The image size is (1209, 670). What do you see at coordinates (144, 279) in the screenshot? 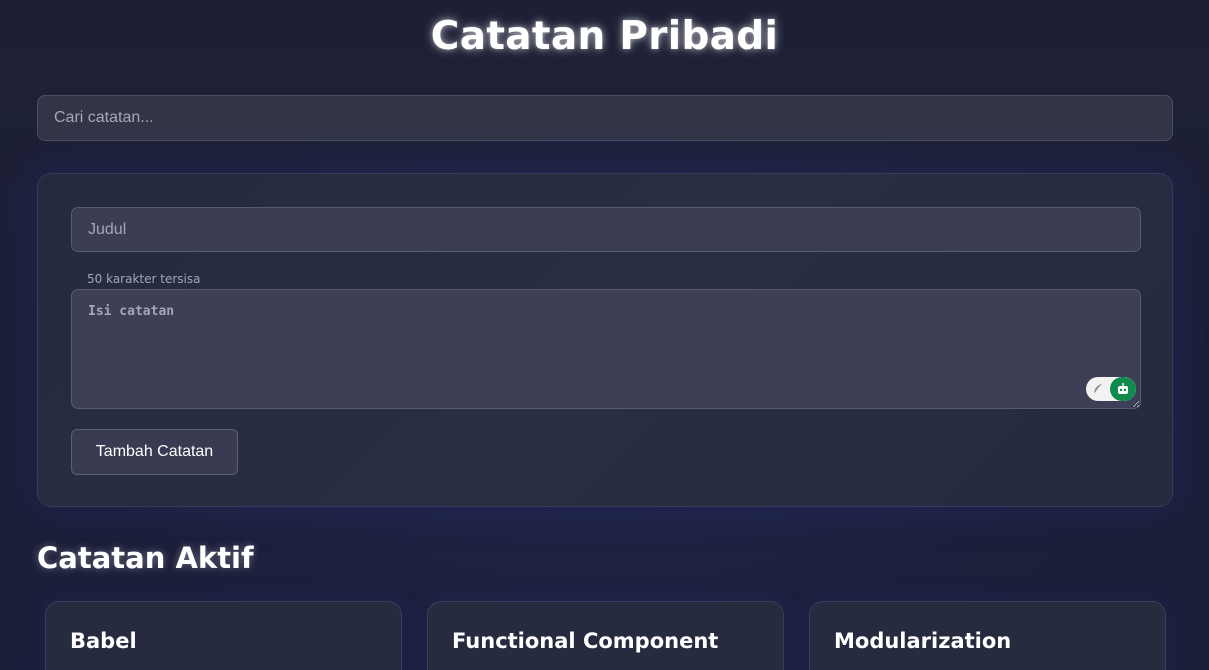
I see `char-counter: 50 karakter tersisa` at bounding box center [144, 279].